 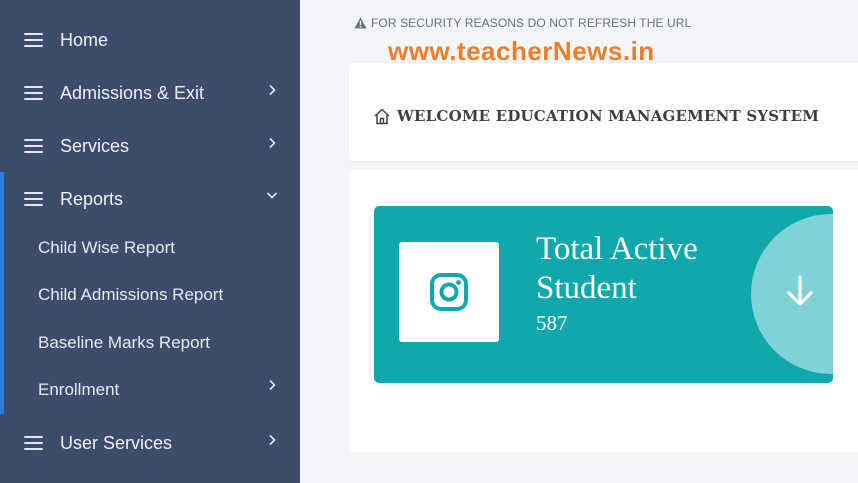 I want to click on chevron-down-icon, so click(x=272, y=195).